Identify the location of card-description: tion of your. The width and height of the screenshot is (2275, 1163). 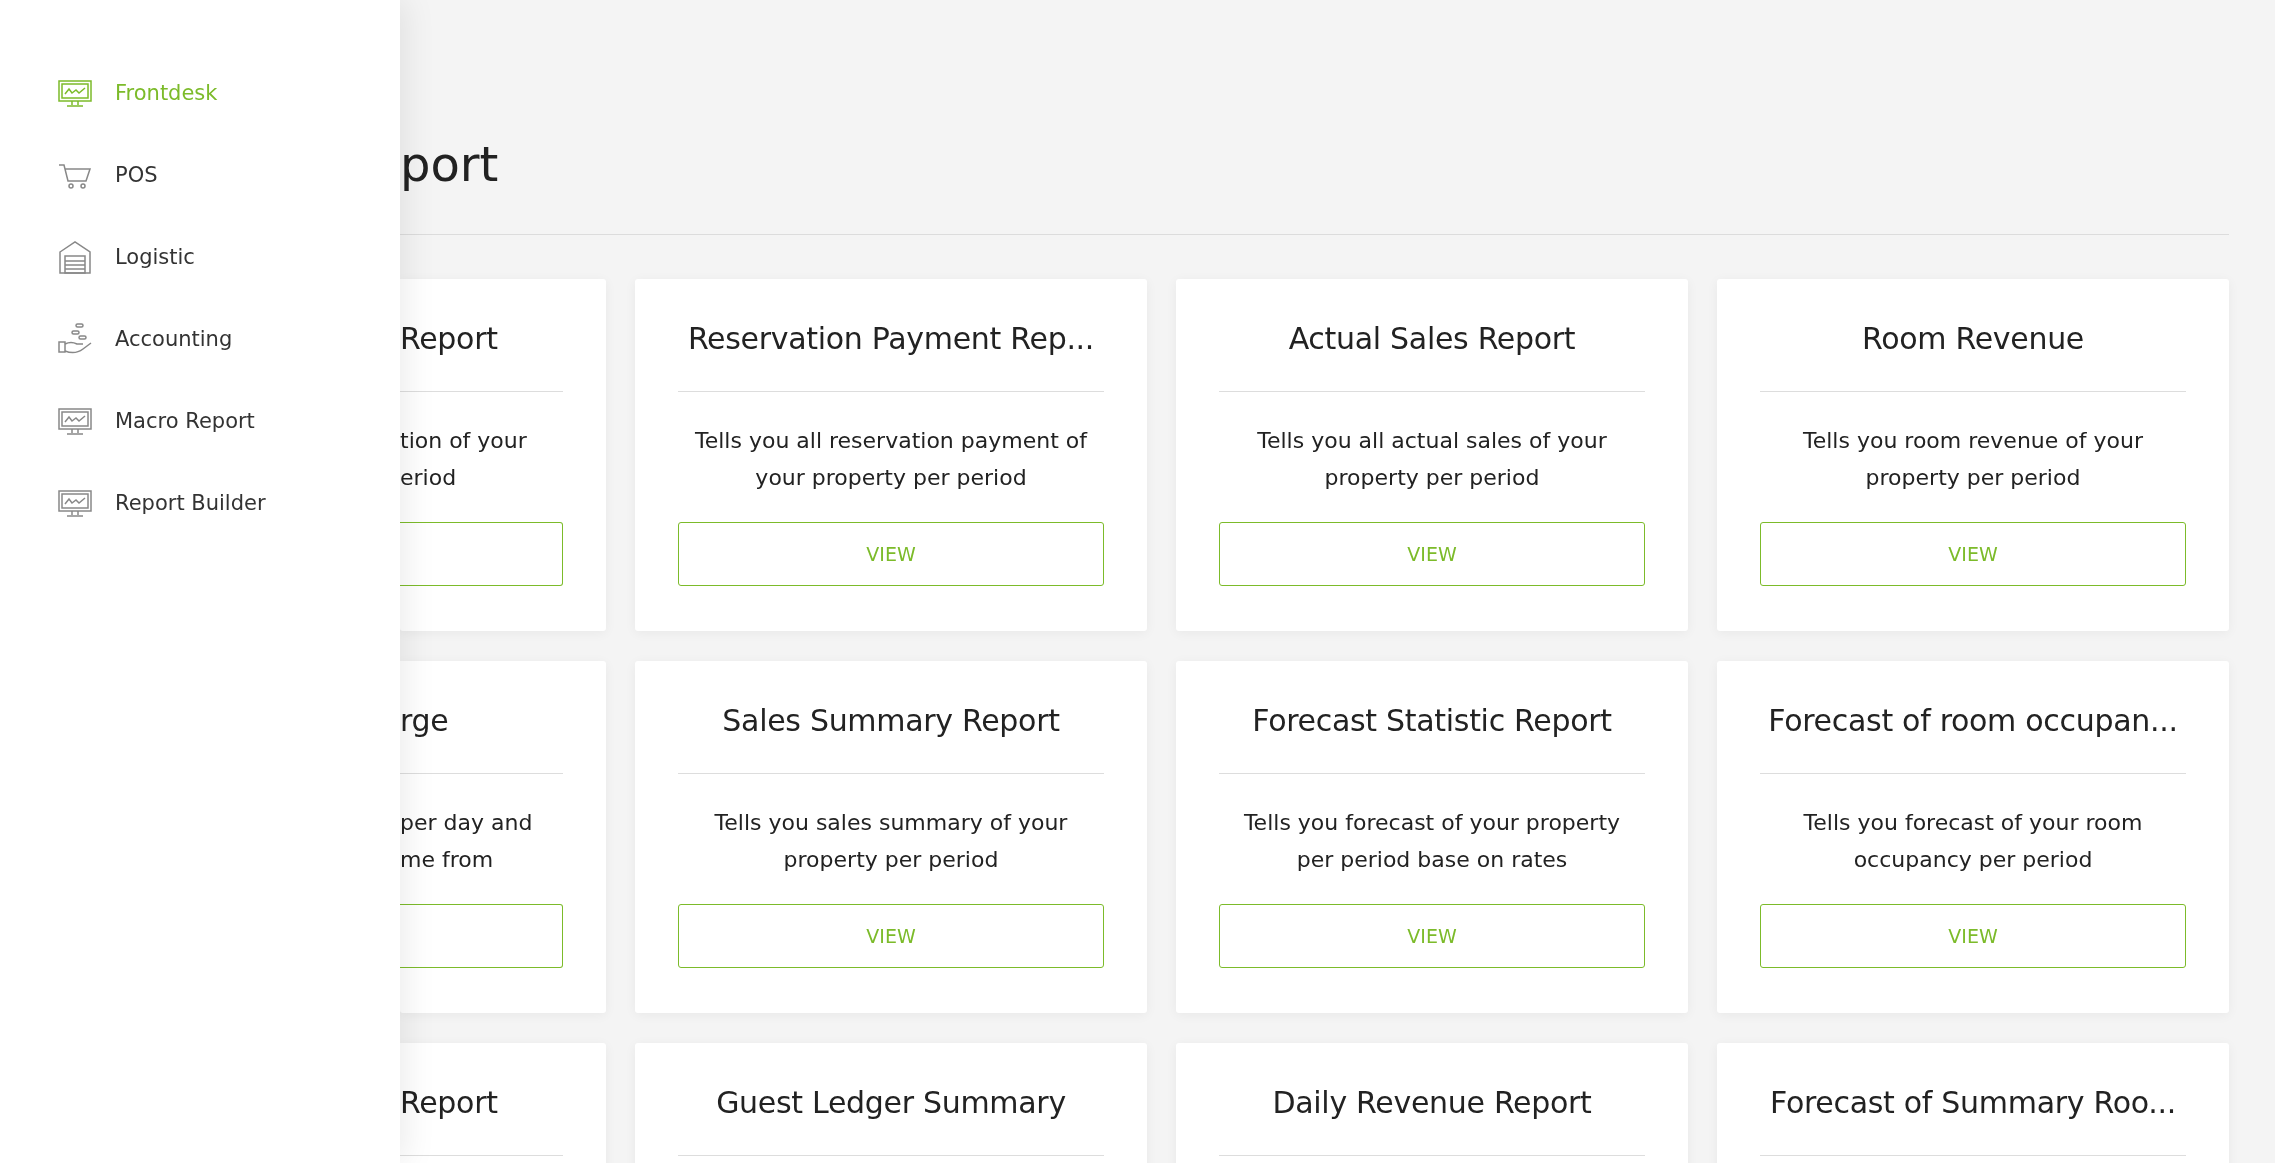
(464, 441).